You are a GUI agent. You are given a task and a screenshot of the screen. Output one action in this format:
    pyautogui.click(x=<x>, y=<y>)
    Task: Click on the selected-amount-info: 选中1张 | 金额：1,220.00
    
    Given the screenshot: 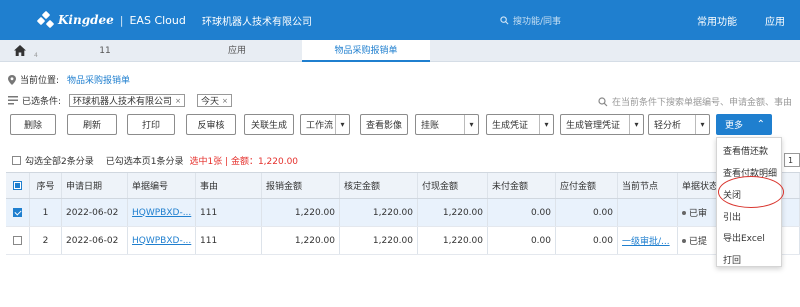 What is the action you would take?
    pyautogui.click(x=244, y=162)
    